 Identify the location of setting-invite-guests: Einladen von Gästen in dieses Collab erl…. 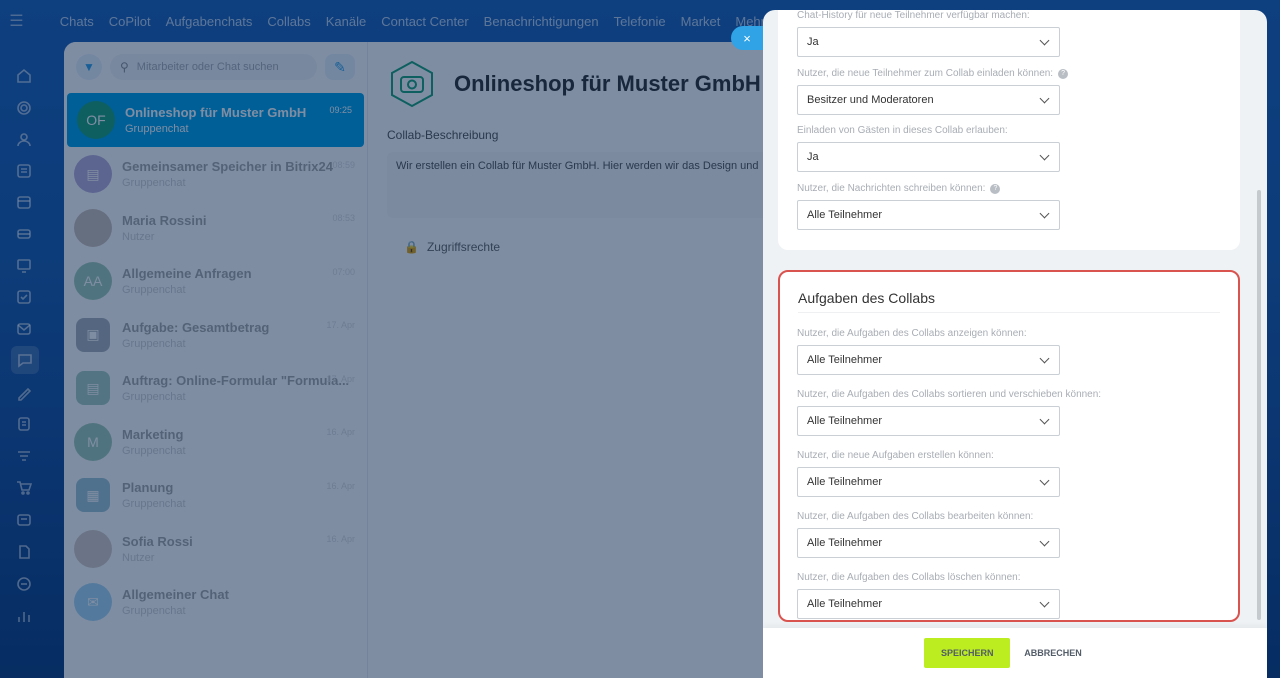
(928, 148).